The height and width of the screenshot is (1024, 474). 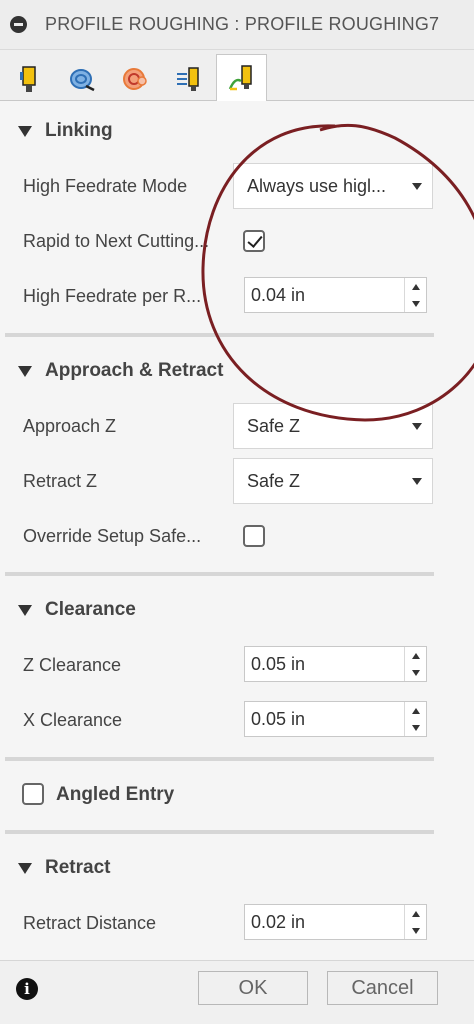 I want to click on x-clearance-label: X Clearance, so click(x=73, y=720).